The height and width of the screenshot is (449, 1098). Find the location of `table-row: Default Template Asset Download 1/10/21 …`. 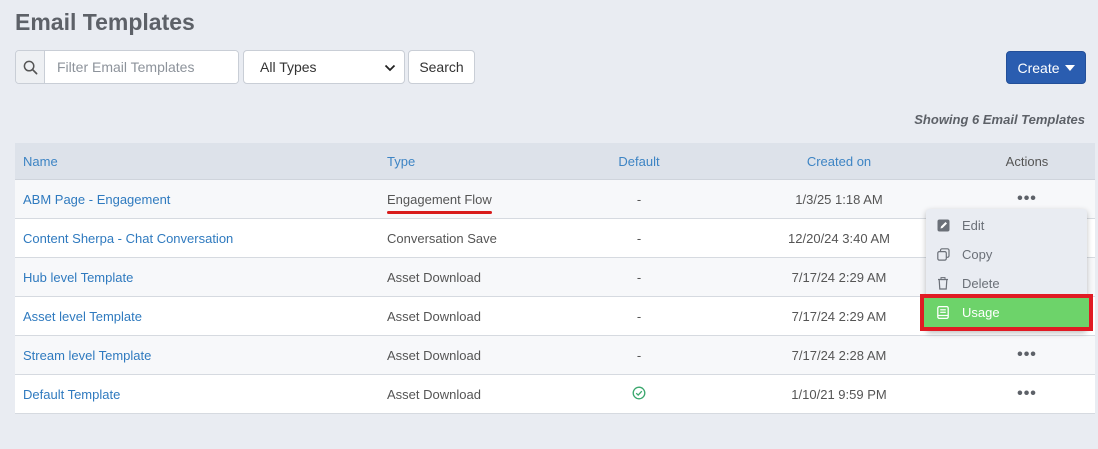

table-row: Default Template Asset Download 1/10/21 … is located at coordinates (555, 394).